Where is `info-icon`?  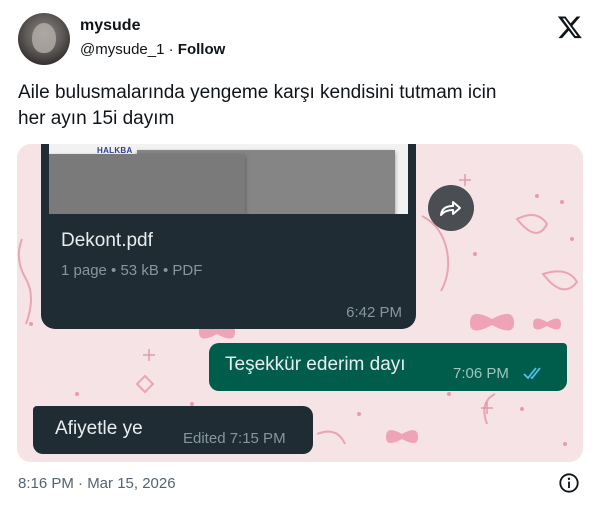
info-icon is located at coordinates (569, 483).